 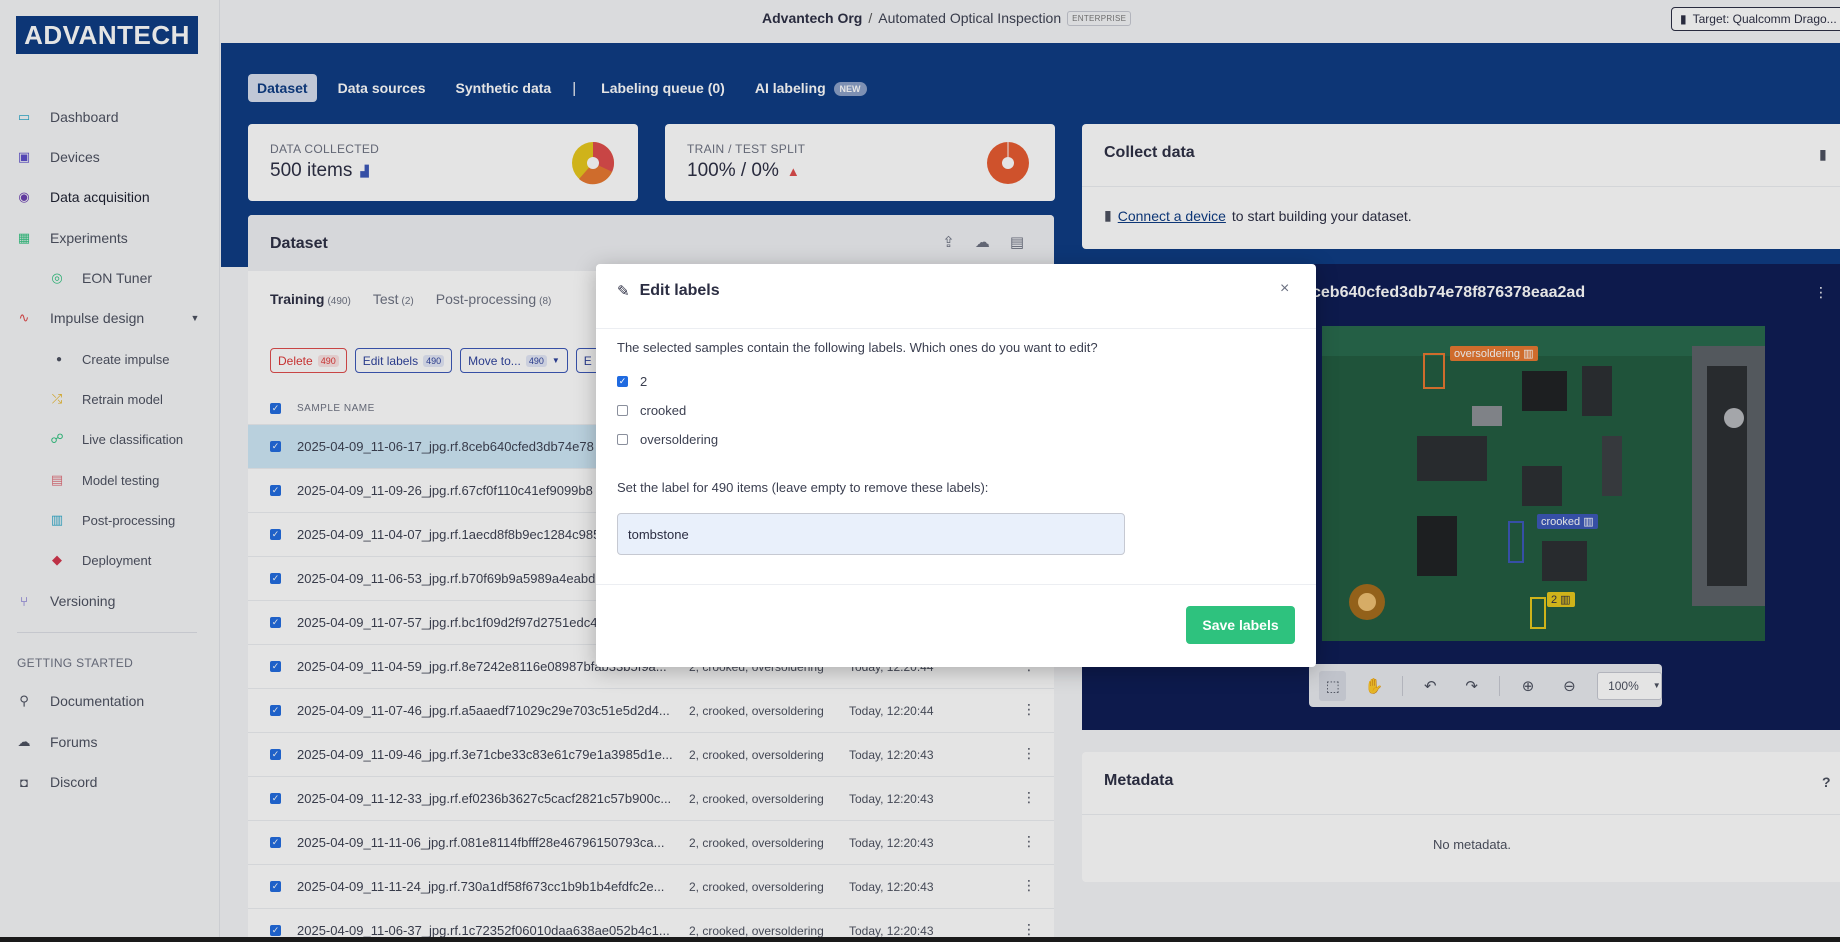 I want to click on save-labels-button: Save labels, so click(x=1240, y=625).